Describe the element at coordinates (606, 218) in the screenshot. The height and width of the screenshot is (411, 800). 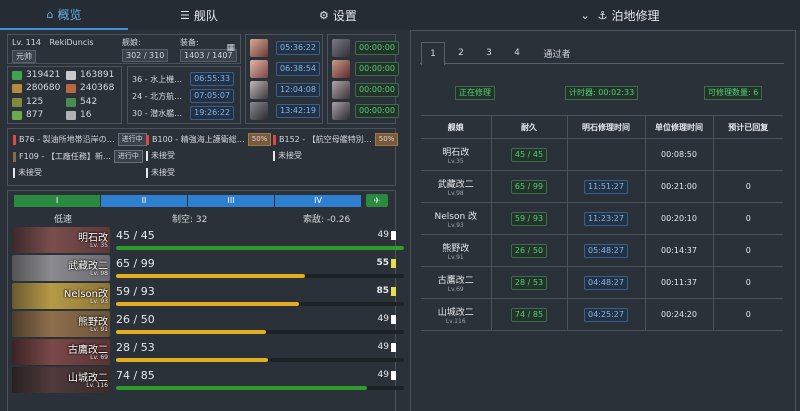
I see `akashi-time: 11:23:27` at that location.